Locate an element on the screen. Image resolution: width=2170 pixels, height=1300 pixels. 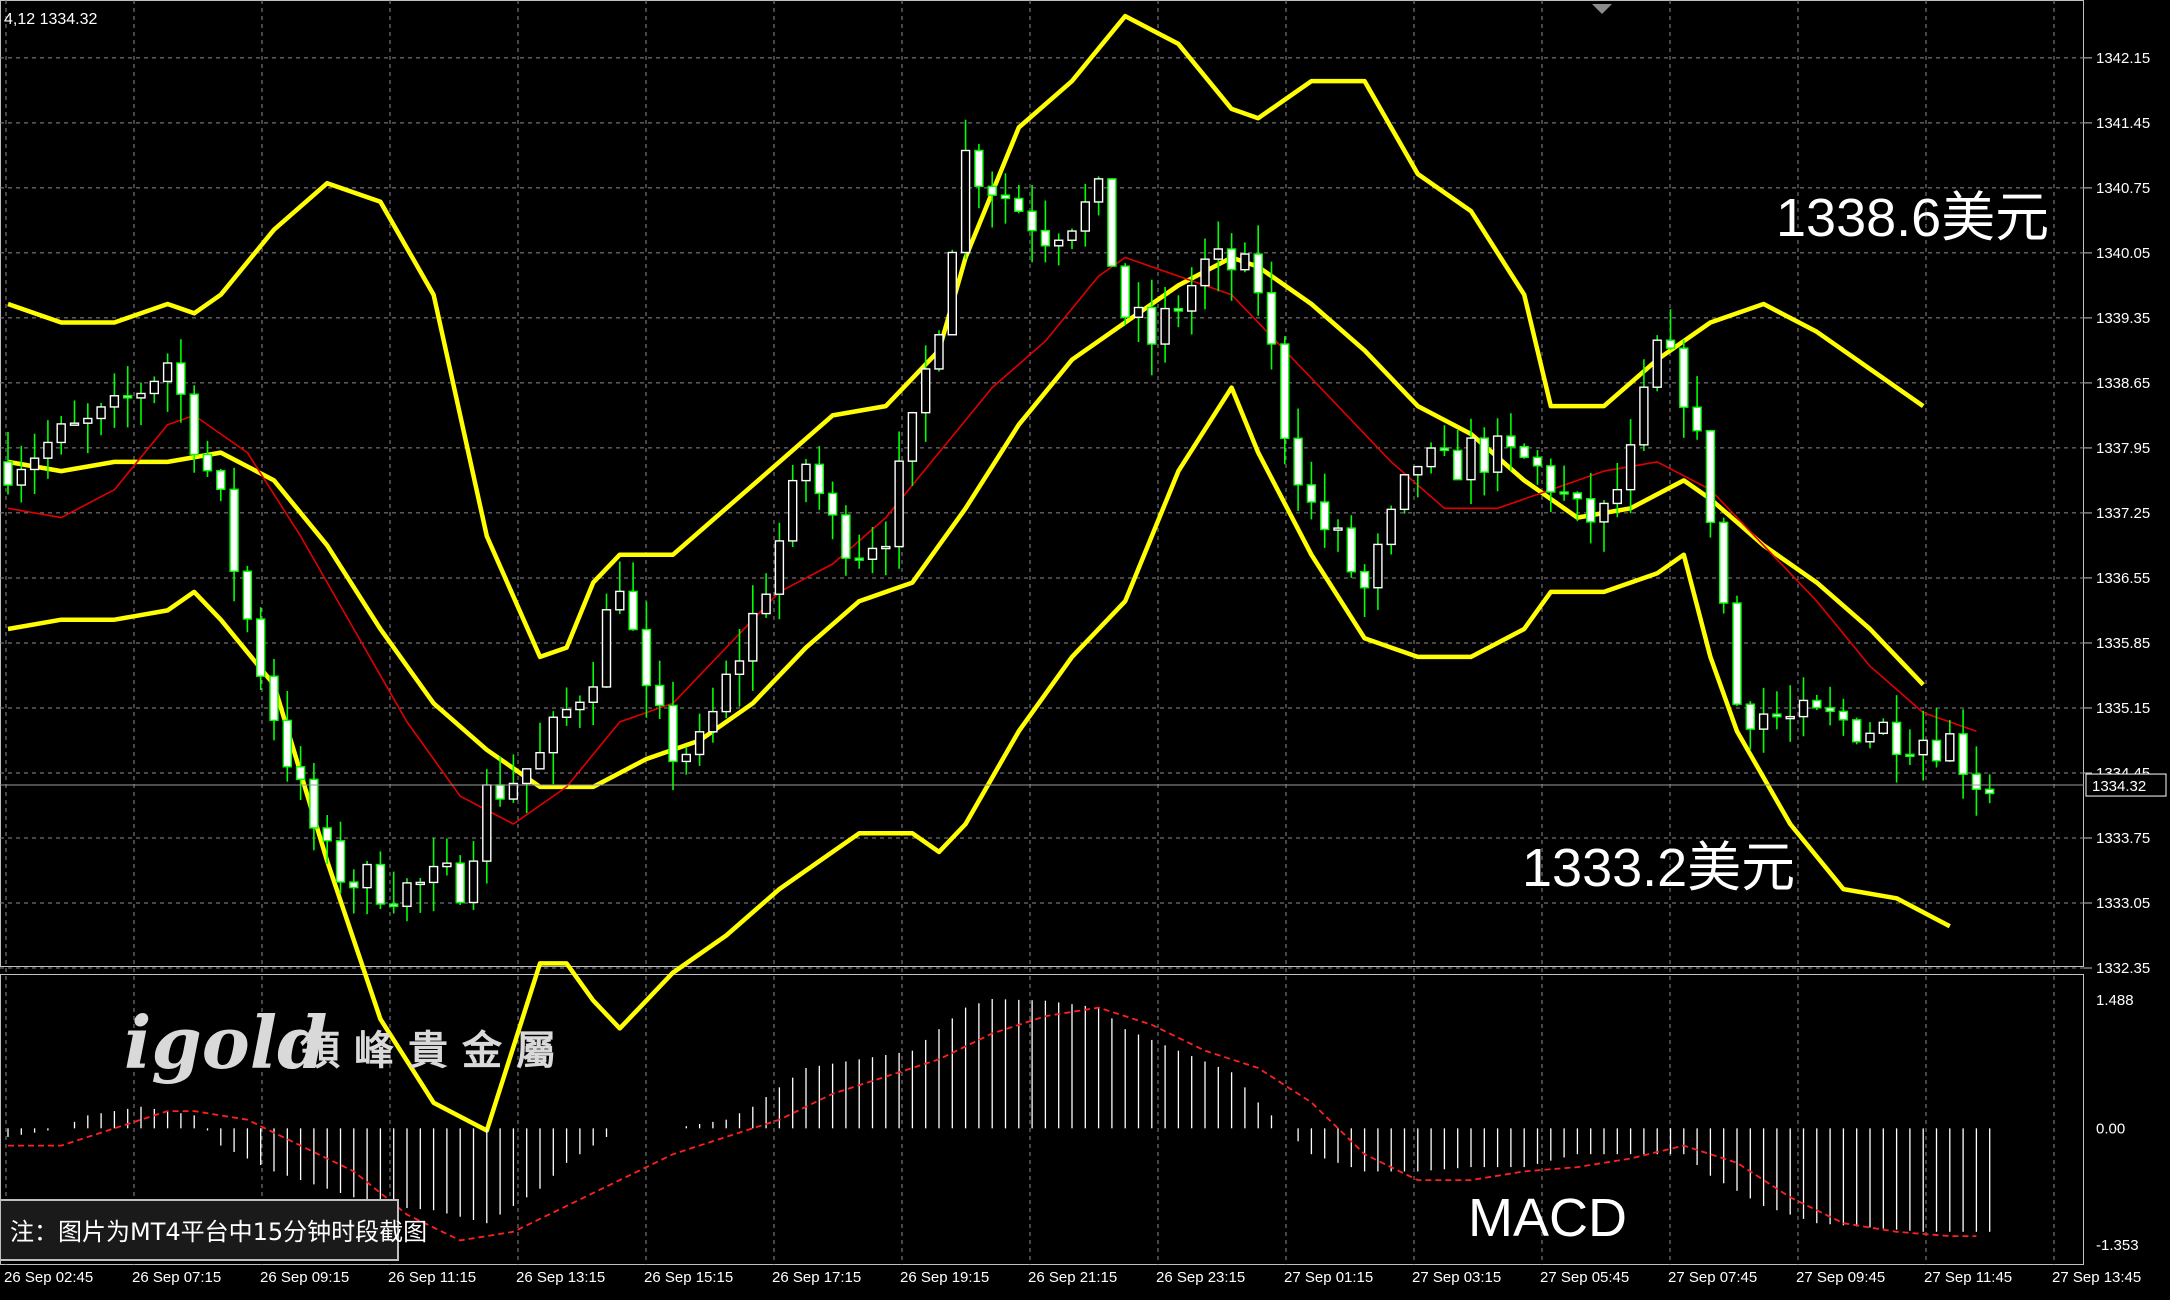
time-tick-label: 27 Sep 11:45 is located at coordinates (1968, 1277).